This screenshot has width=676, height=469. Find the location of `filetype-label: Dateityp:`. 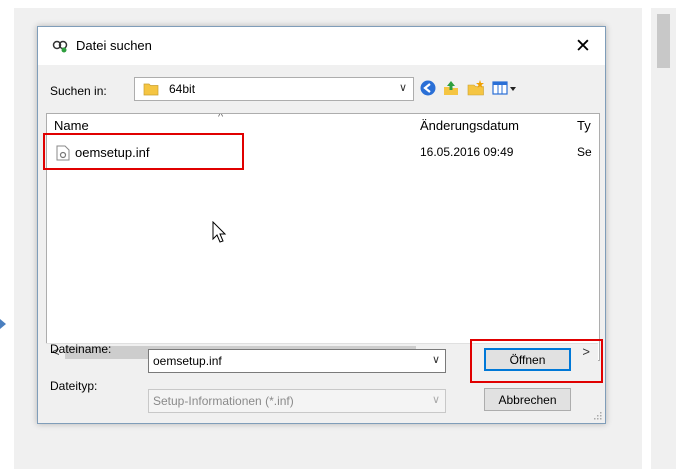

filetype-label: Dateityp: is located at coordinates (74, 386).